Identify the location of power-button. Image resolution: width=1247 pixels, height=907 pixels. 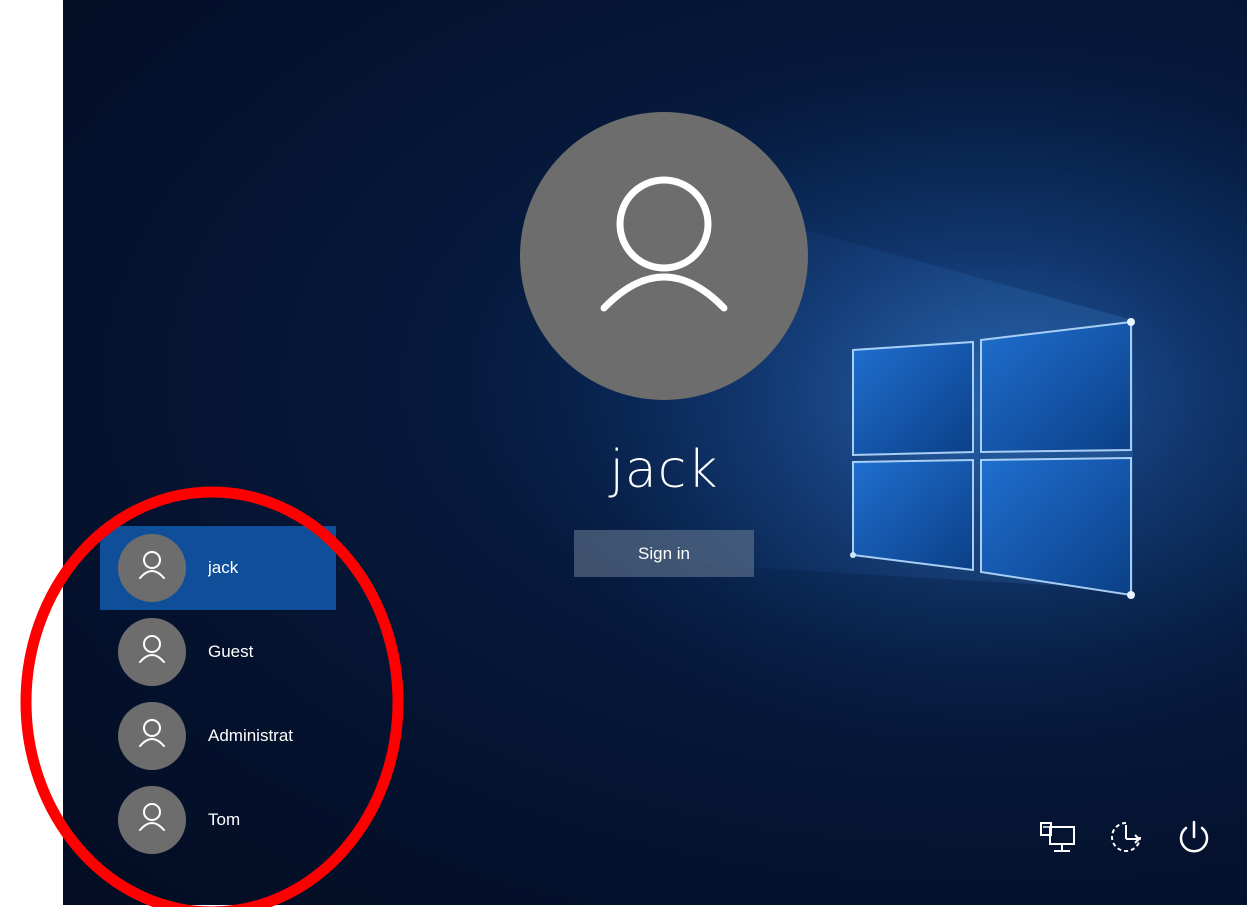
(1194, 837).